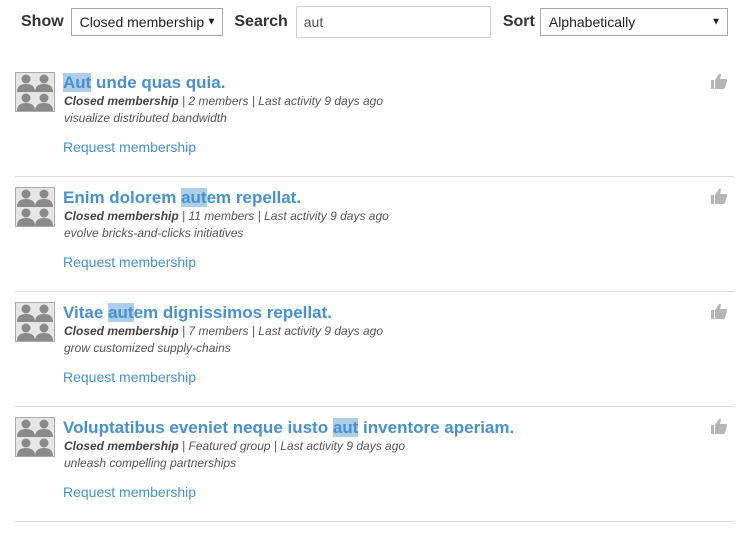 This screenshot has height=533, width=743. I want to click on group-title-link: Vitae autem dignissimos repellat., so click(197, 313).